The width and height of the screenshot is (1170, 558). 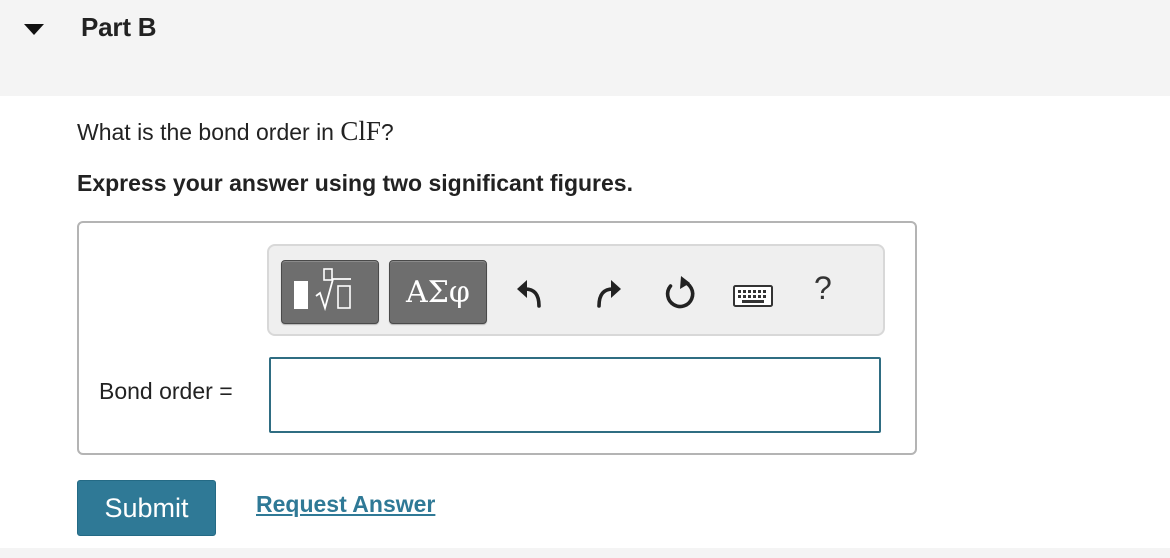 What do you see at coordinates (680, 294) in the screenshot?
I see `reset-icon` at bounding box center [680, 294].